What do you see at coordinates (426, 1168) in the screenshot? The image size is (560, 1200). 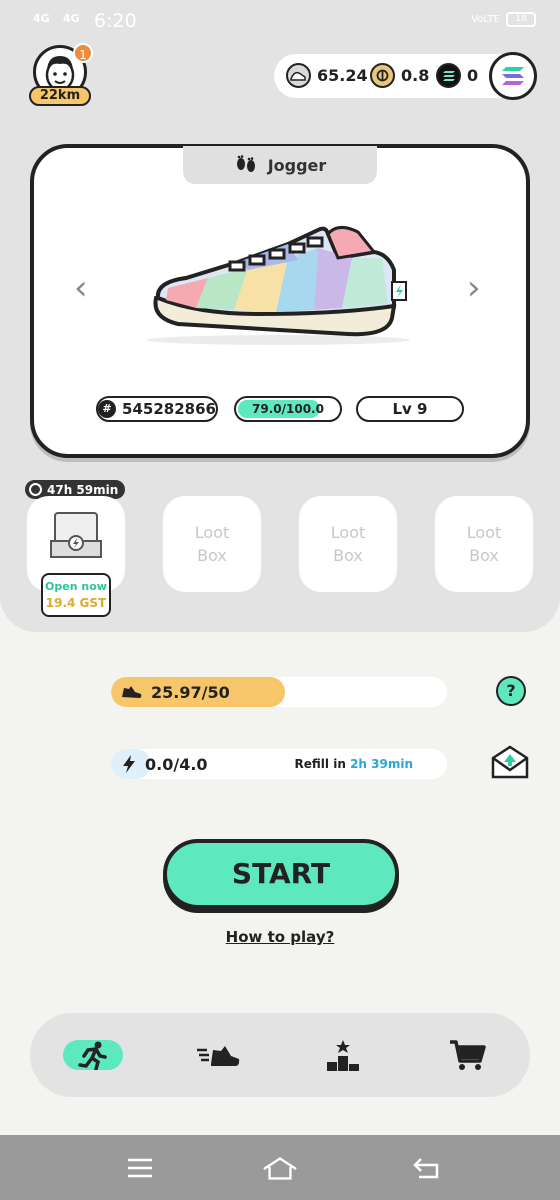 I see `back-icon` at bounding box center [426, 1168].